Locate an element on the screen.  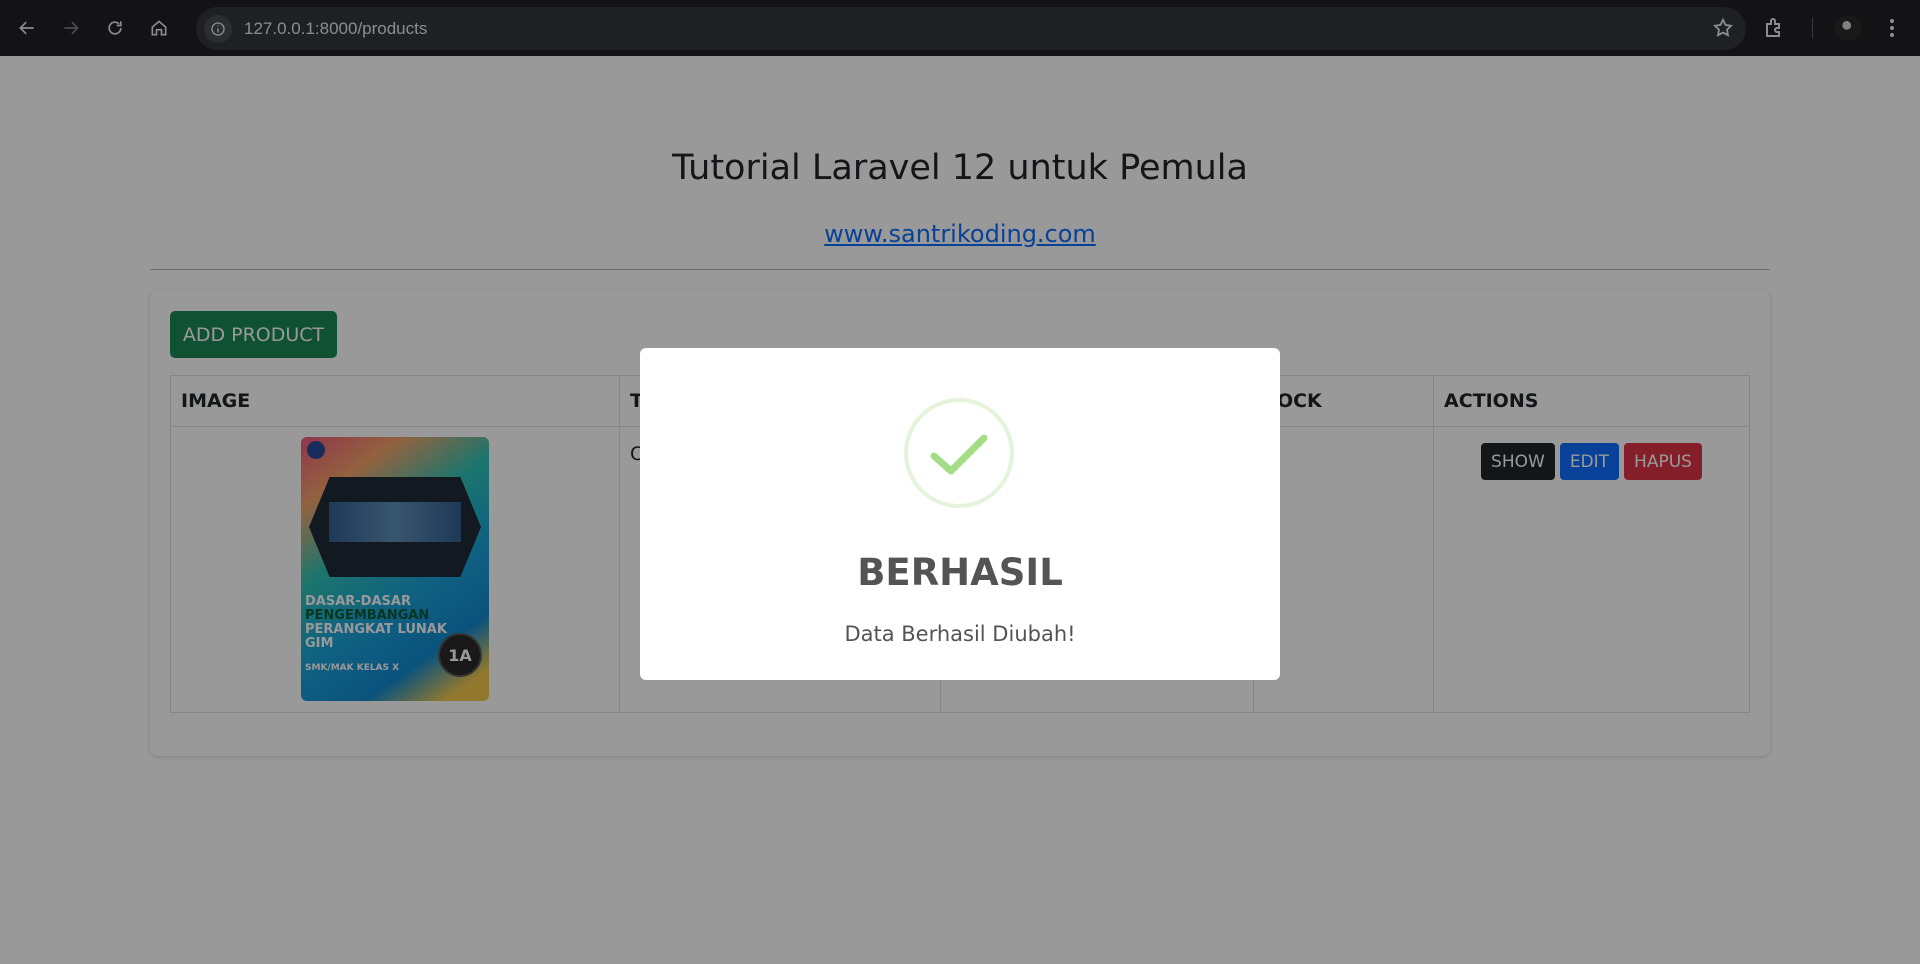
dialog-message: Data Berhasil Diubah! is located at coordinates (960, 634).